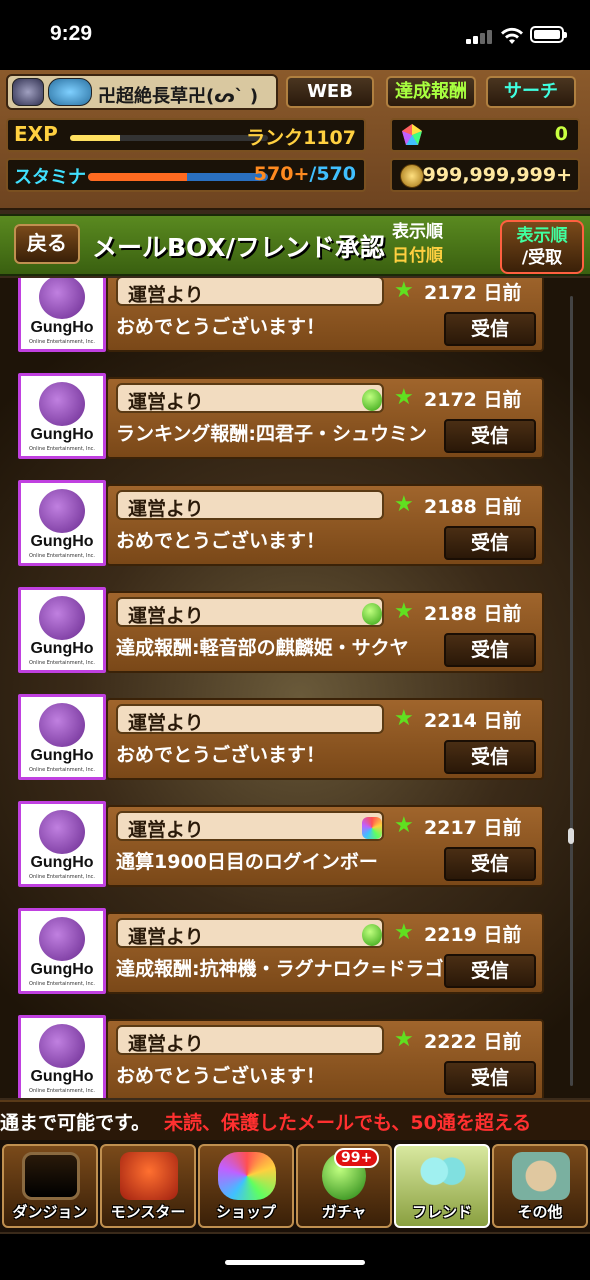 The width and height of the screenshot is (590, 1280). I want to click on notice-ticker: 通まで可能です。 未読、保護したメールでも、50通を超える, so click(295, 1120).